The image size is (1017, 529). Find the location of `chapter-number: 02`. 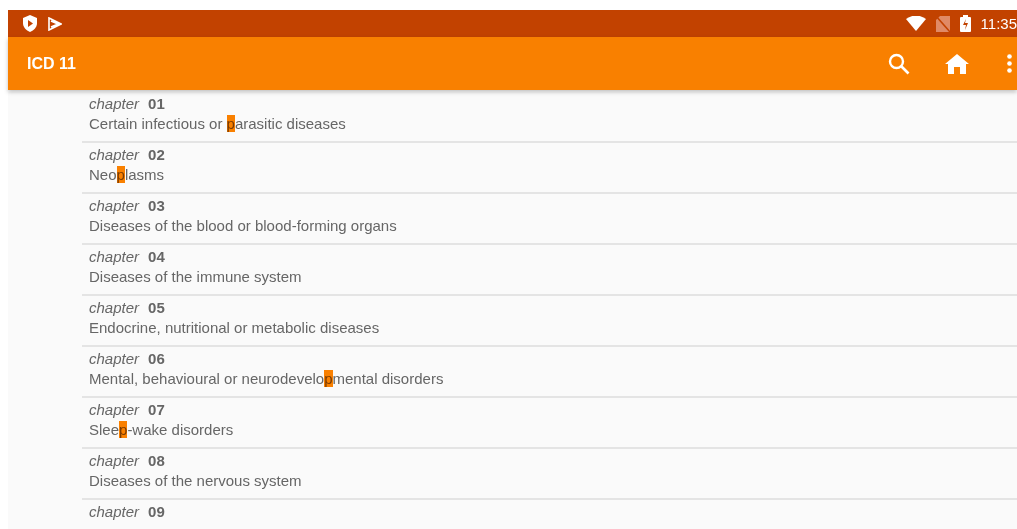

chapter-number: 02 is located at coordinates (156, 155).